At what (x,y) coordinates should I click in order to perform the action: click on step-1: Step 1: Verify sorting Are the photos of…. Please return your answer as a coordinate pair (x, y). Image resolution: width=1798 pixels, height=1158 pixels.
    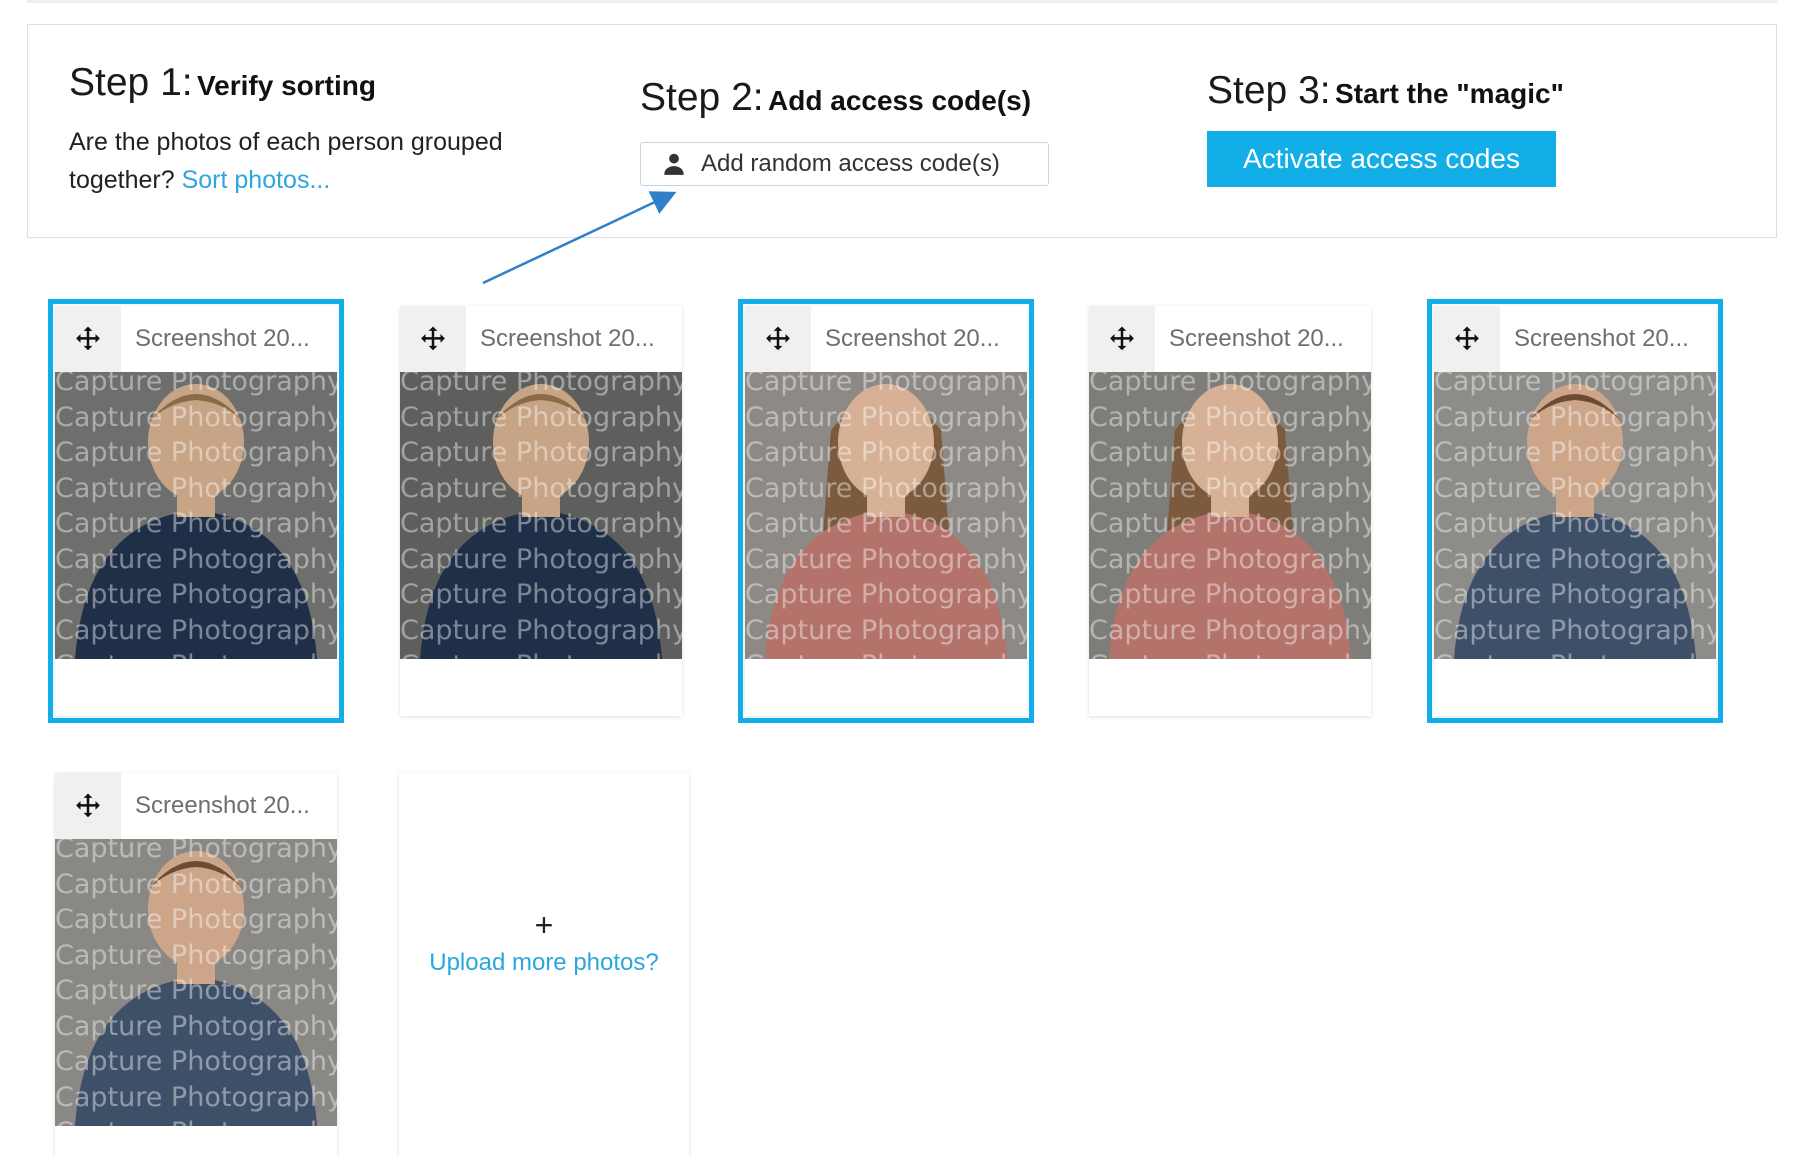
    Looking at the image, I should click on (319, 130).